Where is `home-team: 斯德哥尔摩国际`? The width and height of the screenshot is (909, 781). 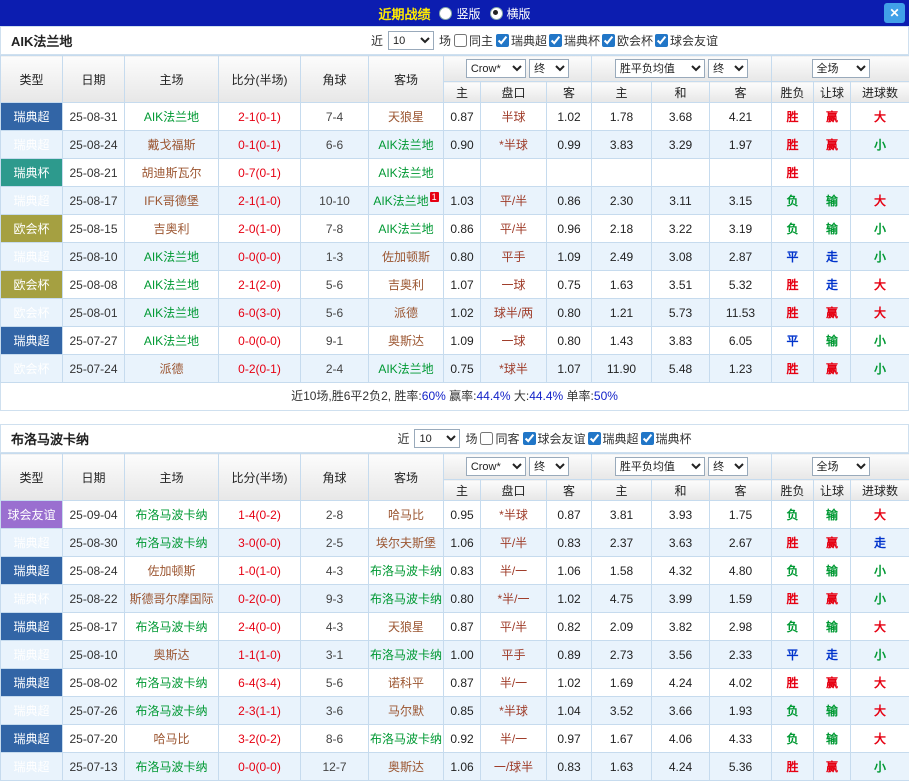
home-team: 斯德哥尔摩国际 is located at coordinates (172, 599).